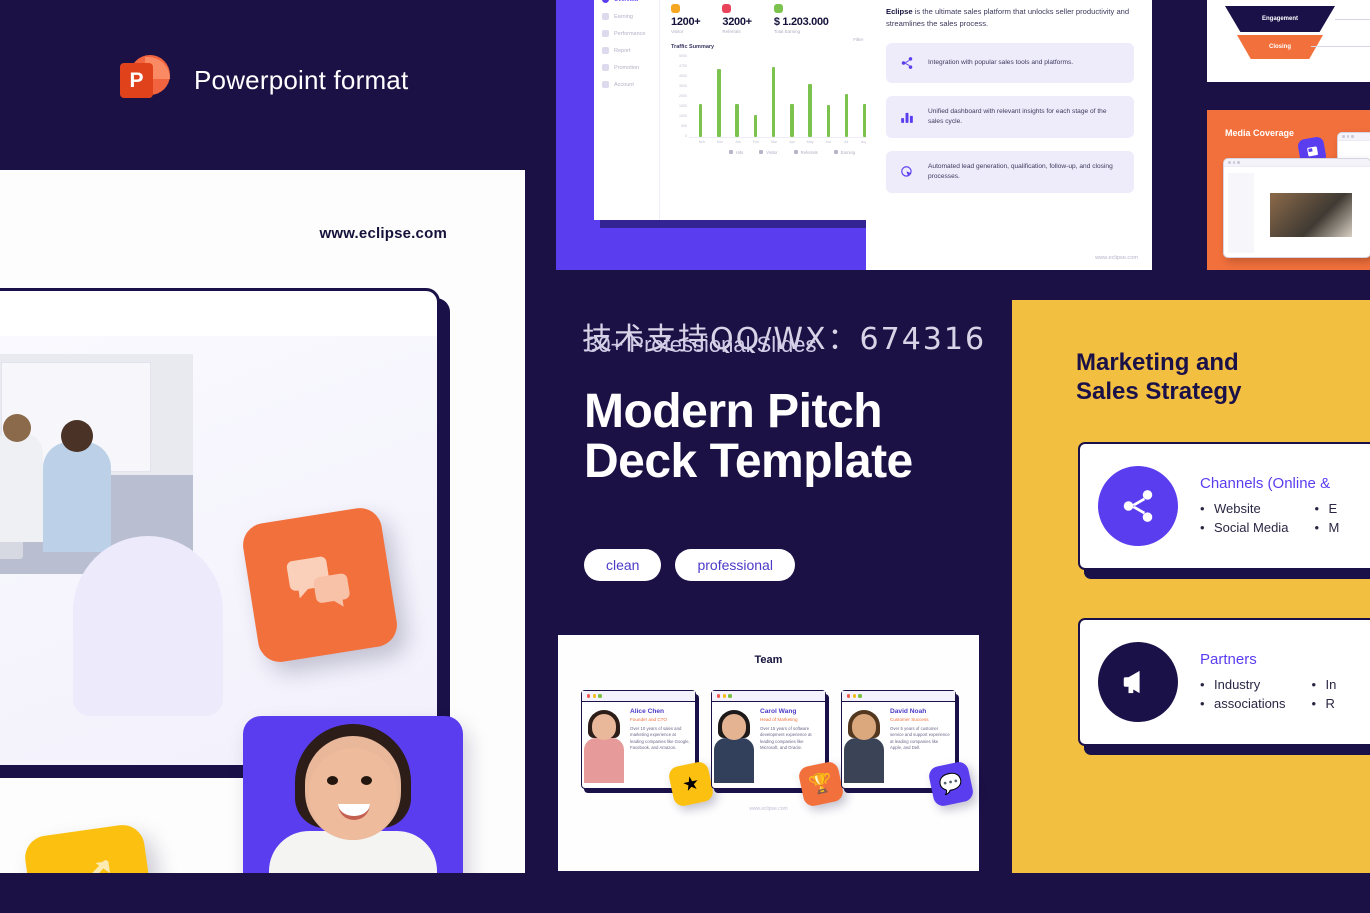 The height and width of the screenshot is (913, 1370). I want to click on article-photo, so click(1311, 215).